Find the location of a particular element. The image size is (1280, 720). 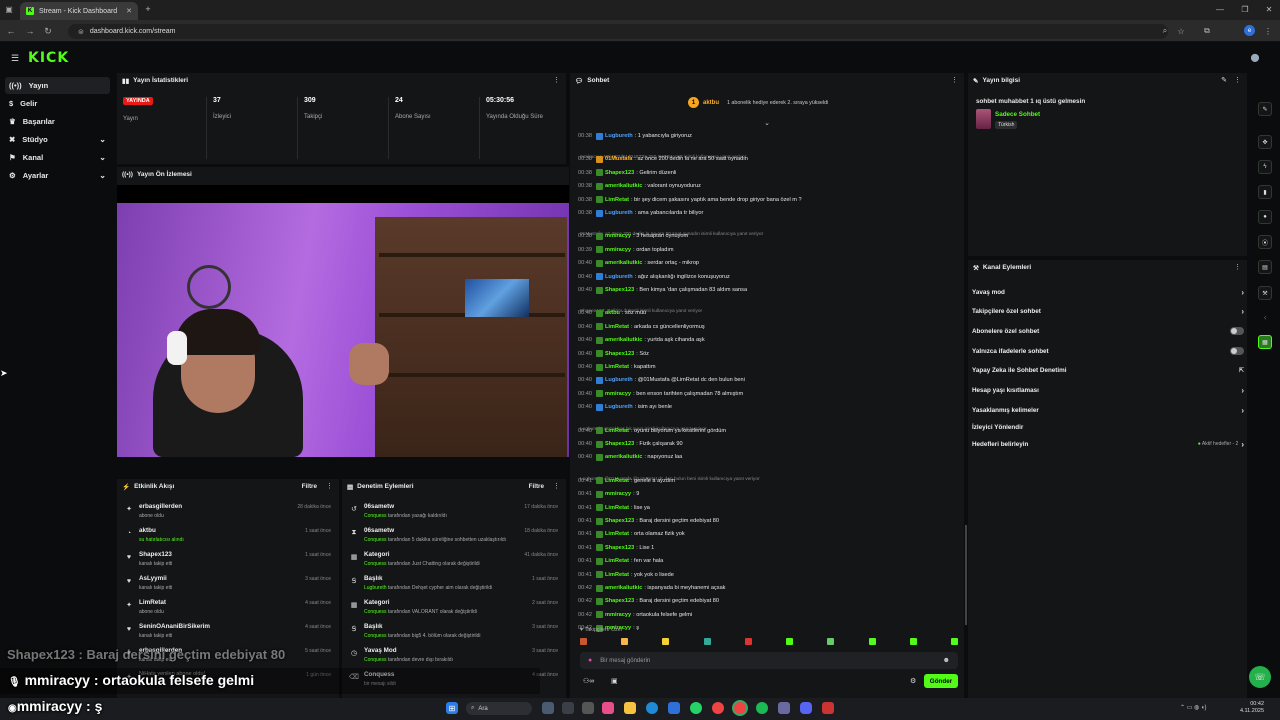

help-chat-button: ☏ is located at coordinates (1260, 677).